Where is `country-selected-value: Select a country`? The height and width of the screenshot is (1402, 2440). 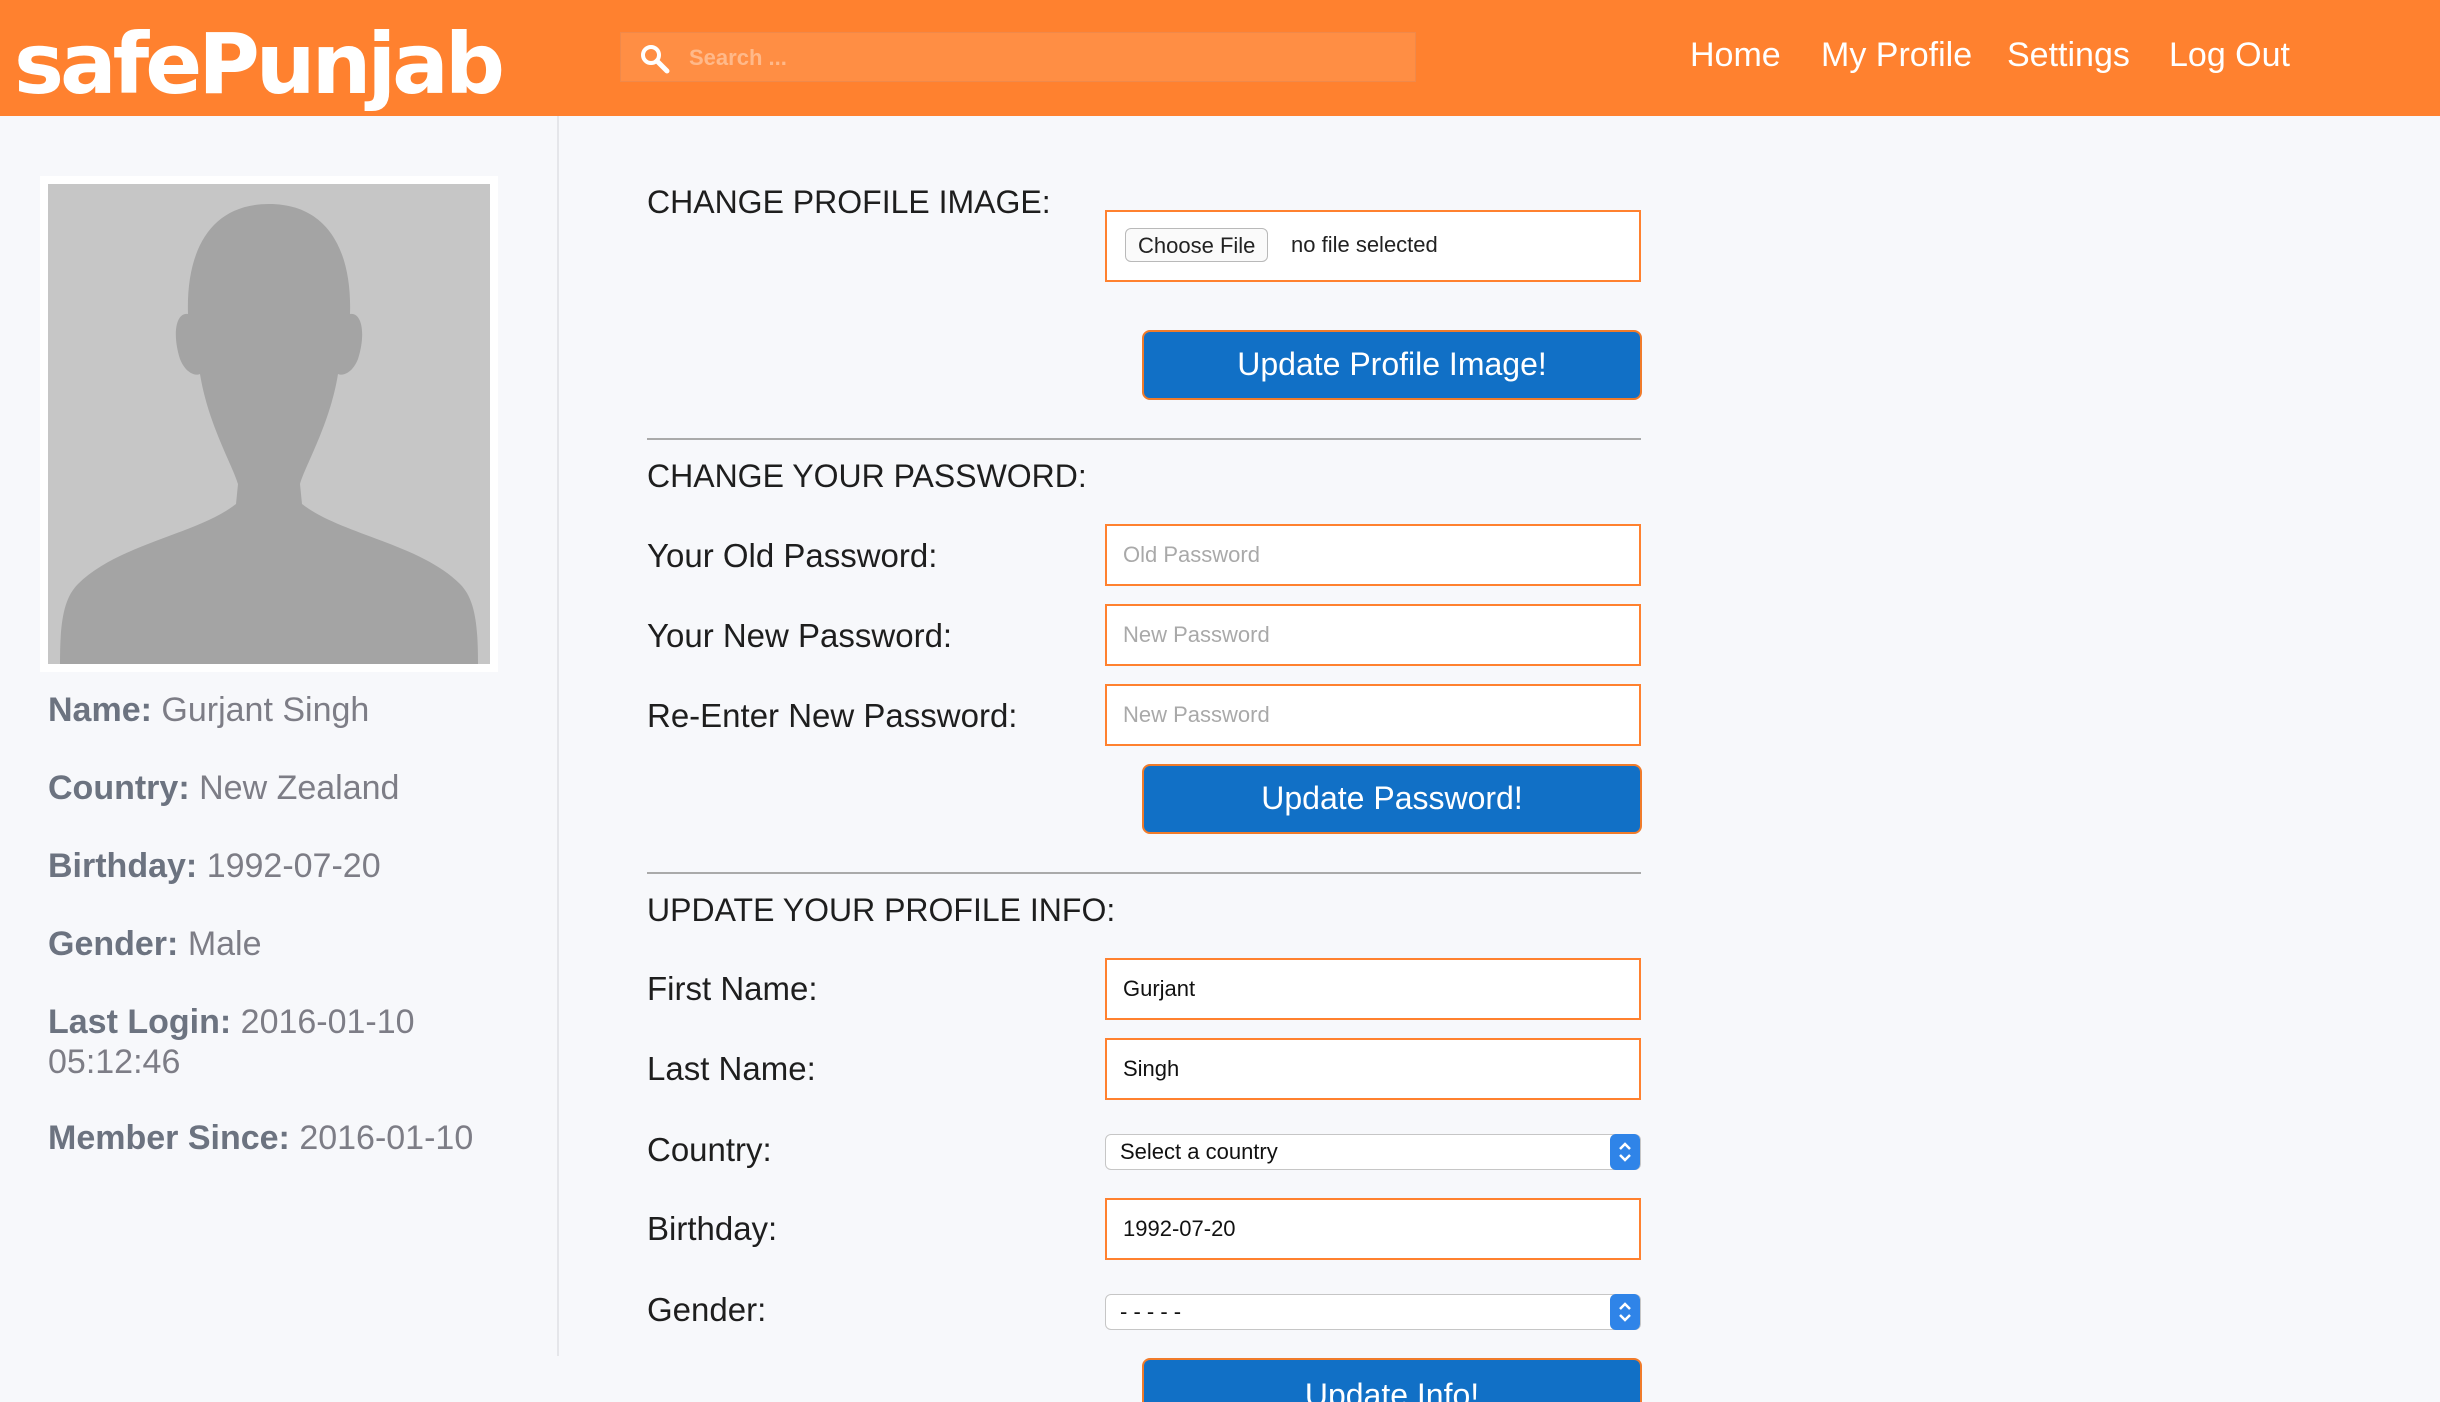 country-selected-value: Select a country is located at coordinates (1199, 1151).